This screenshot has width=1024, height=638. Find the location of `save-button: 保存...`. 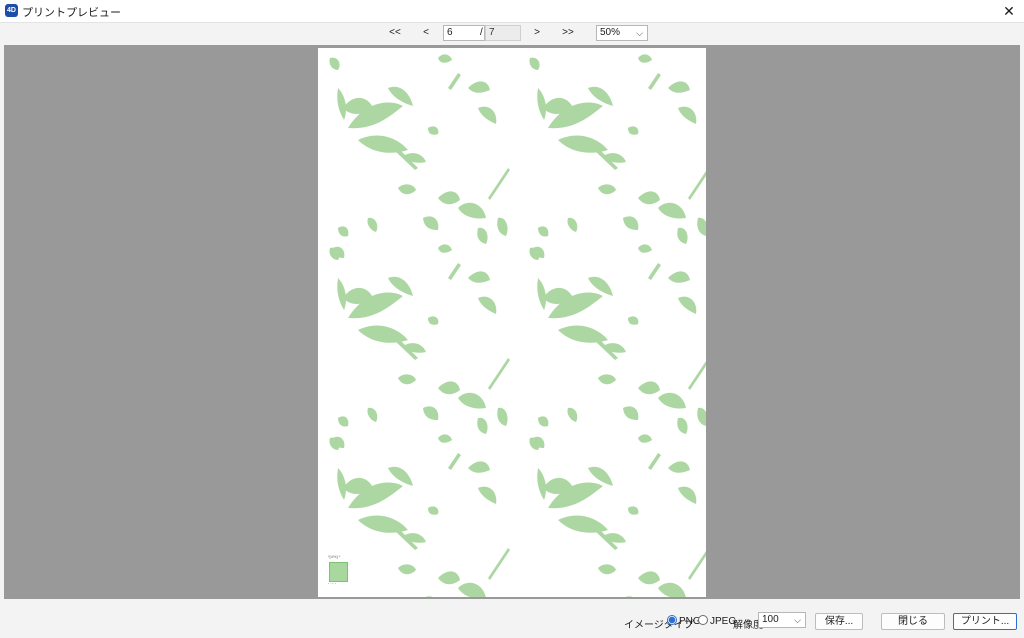

save-button: 保存... is located at coordinates (839, 621).